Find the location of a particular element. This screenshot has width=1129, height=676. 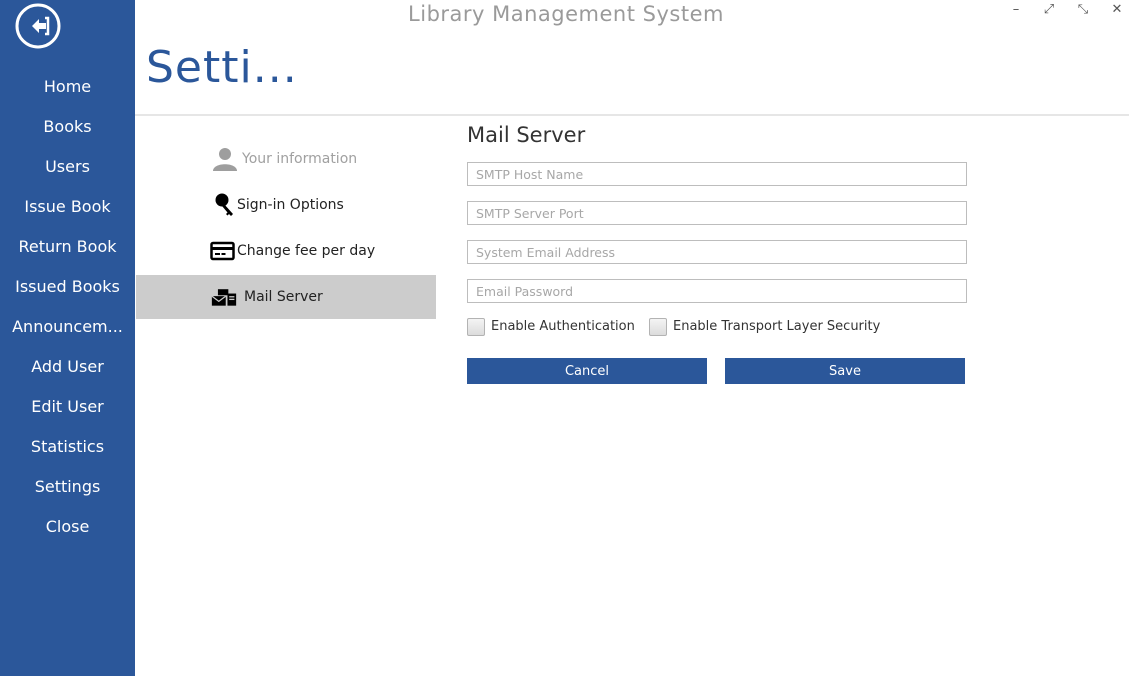

category-change-fee-per-day: Change fee per day is located at coordinates (286, 251).